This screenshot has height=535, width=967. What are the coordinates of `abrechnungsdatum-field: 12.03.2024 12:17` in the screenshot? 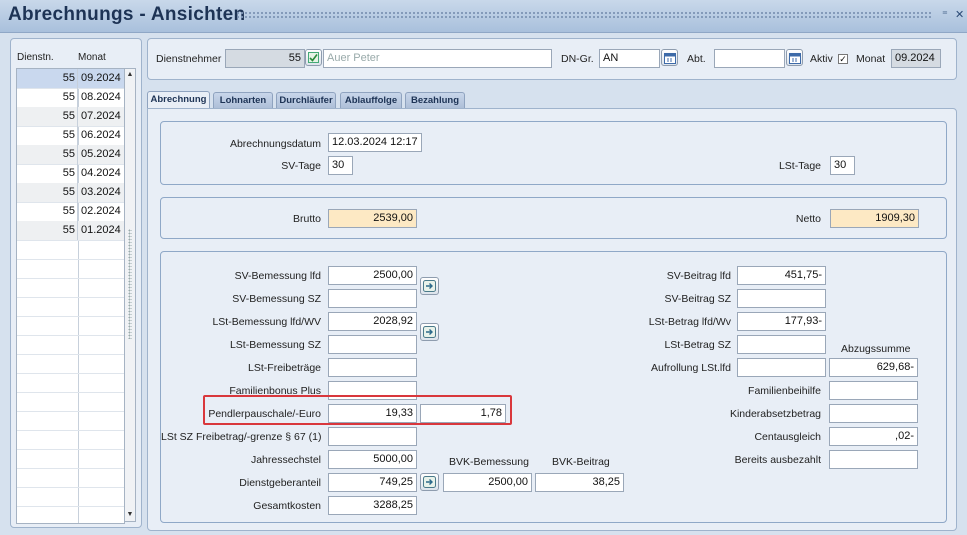 It's located at (375, 142).